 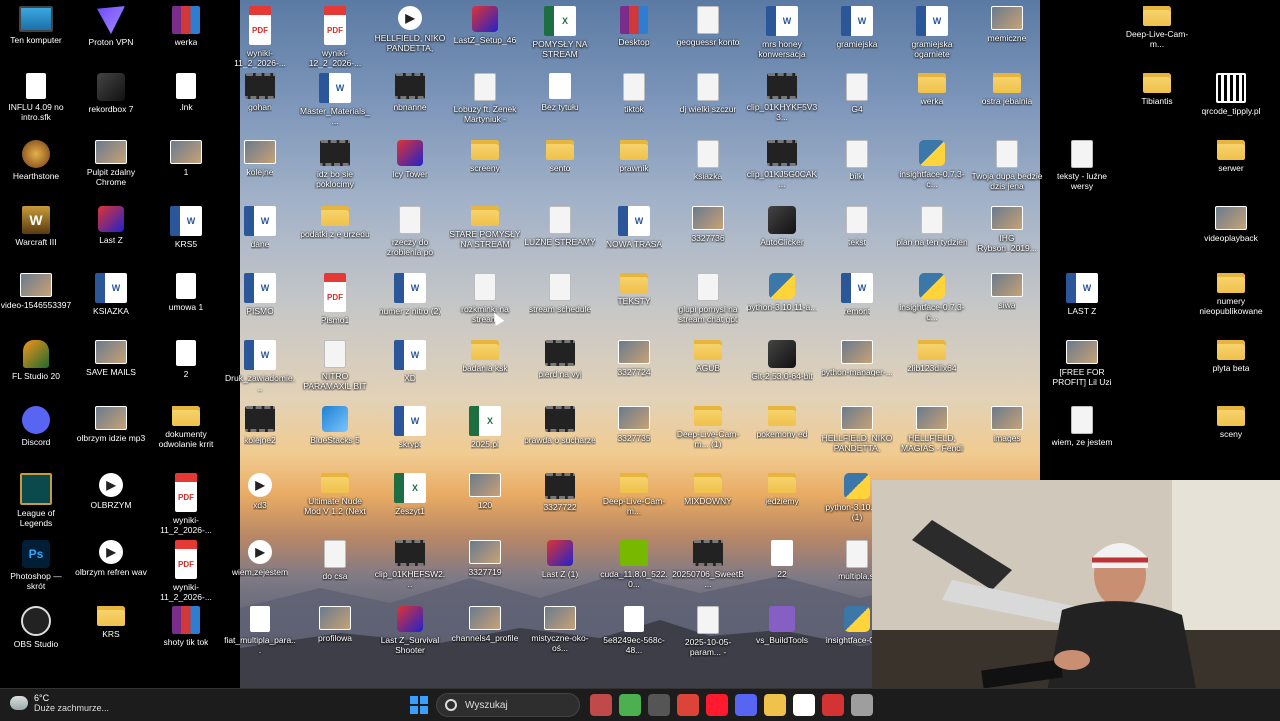 I want to click on desktop-icon-grid_icons: plan na ten tydzien, so click(x=932, y=226).